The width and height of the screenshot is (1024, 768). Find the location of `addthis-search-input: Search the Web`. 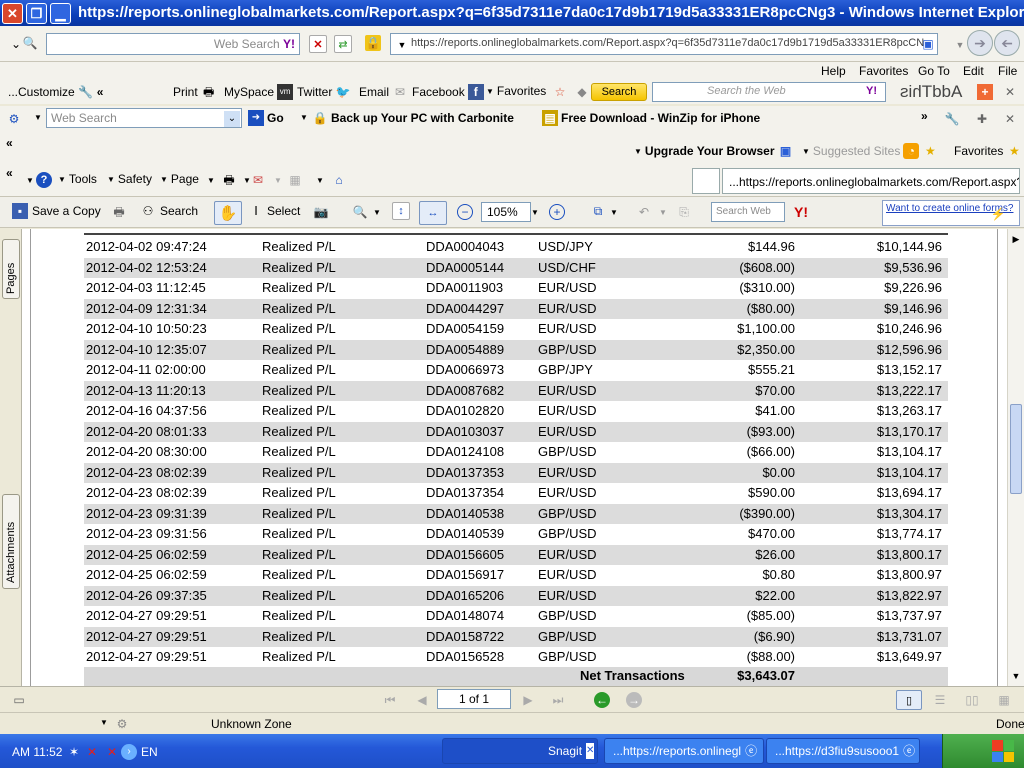

addthis-search-input: Search the Web is located at coordinates (769, 92).